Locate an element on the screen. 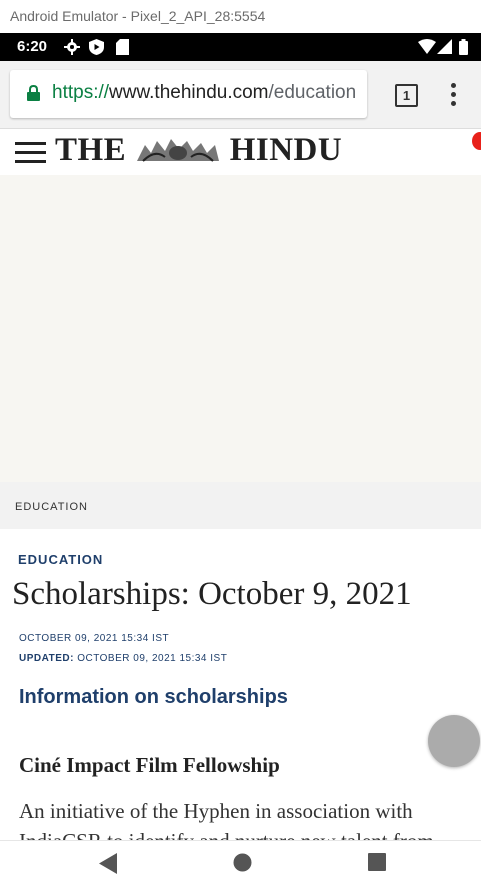 This screenshot has width=481, height=890. sd-card-icon is located at coordinates (122, 47).